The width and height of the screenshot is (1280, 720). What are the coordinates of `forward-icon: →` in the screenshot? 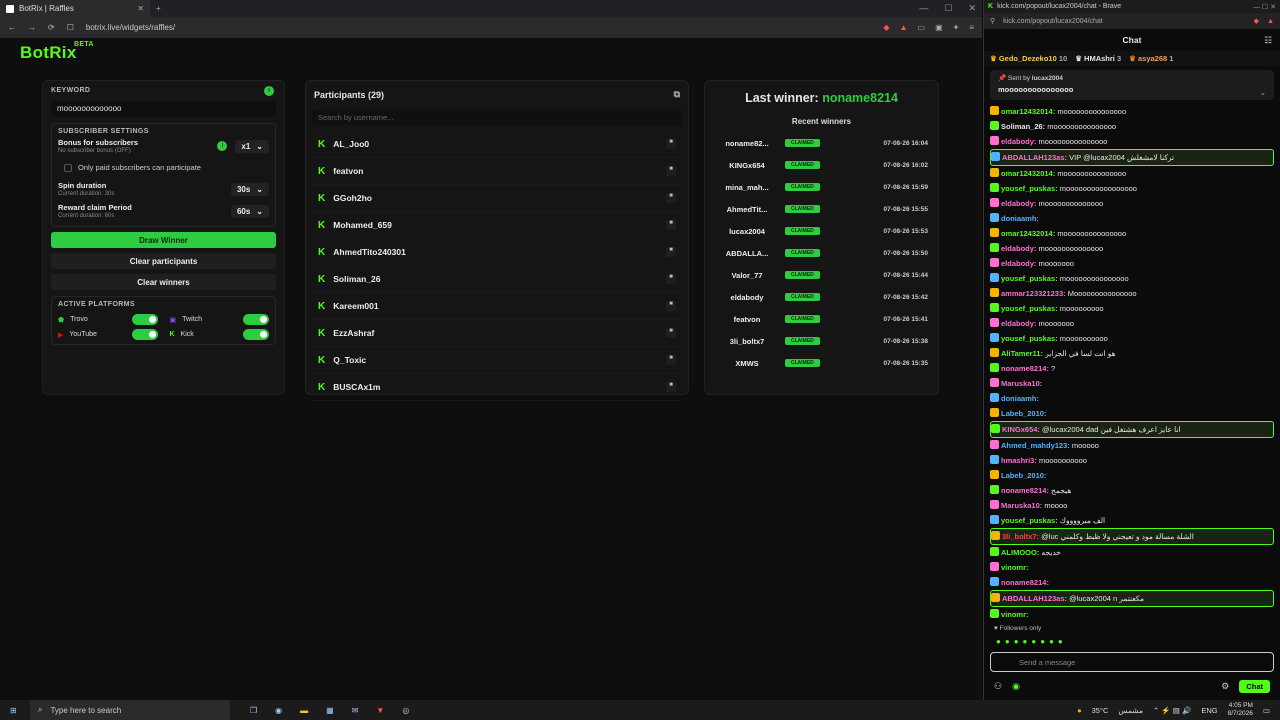 It's located at (32, 27).